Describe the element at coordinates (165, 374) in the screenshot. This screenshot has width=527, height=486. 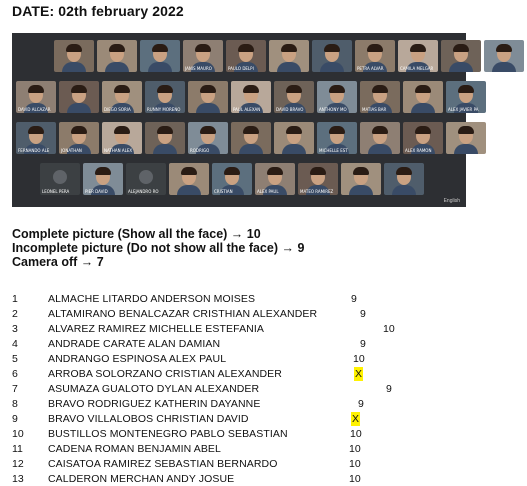
I see `student-name: ARROBA SOLORZANO CRISTIAN ALEXANDER` at that location.